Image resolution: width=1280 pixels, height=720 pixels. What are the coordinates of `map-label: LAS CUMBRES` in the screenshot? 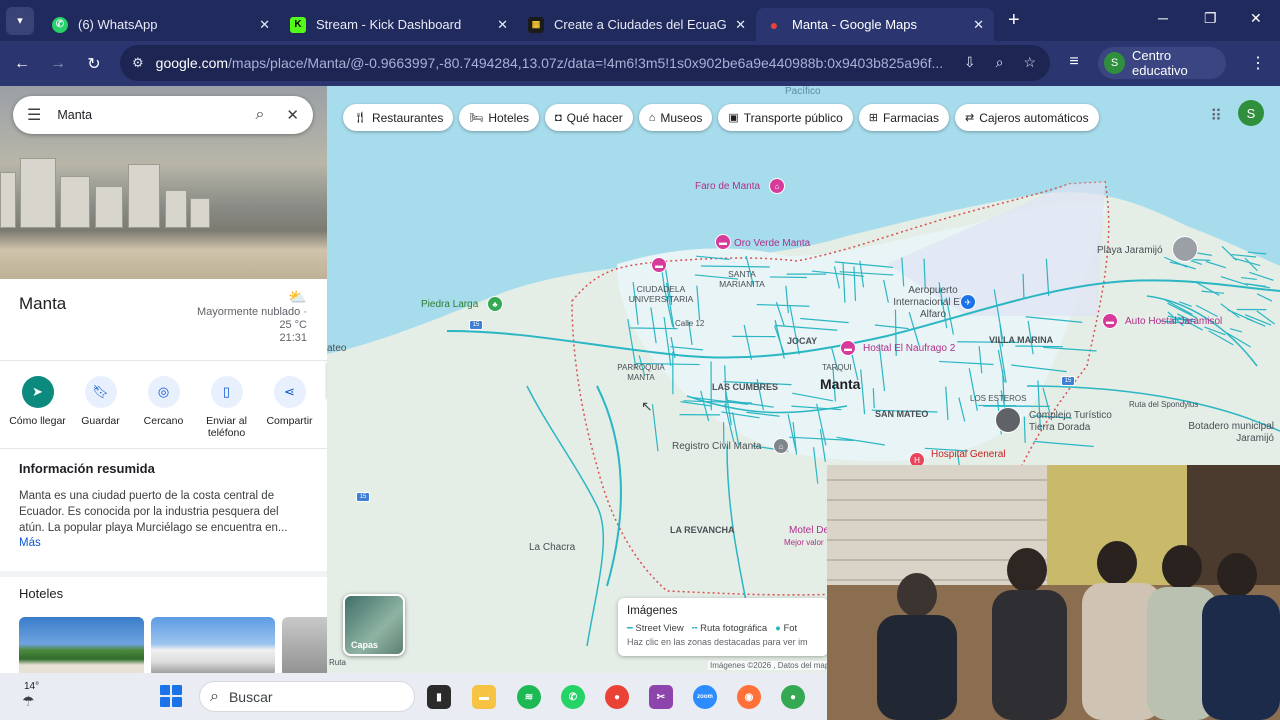 It's located at (745, 387).